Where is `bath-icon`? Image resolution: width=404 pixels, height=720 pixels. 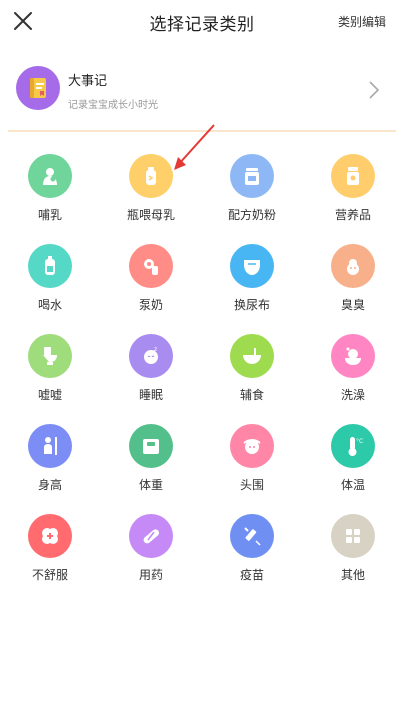
bath-icon is located at coordinates (353, 356).